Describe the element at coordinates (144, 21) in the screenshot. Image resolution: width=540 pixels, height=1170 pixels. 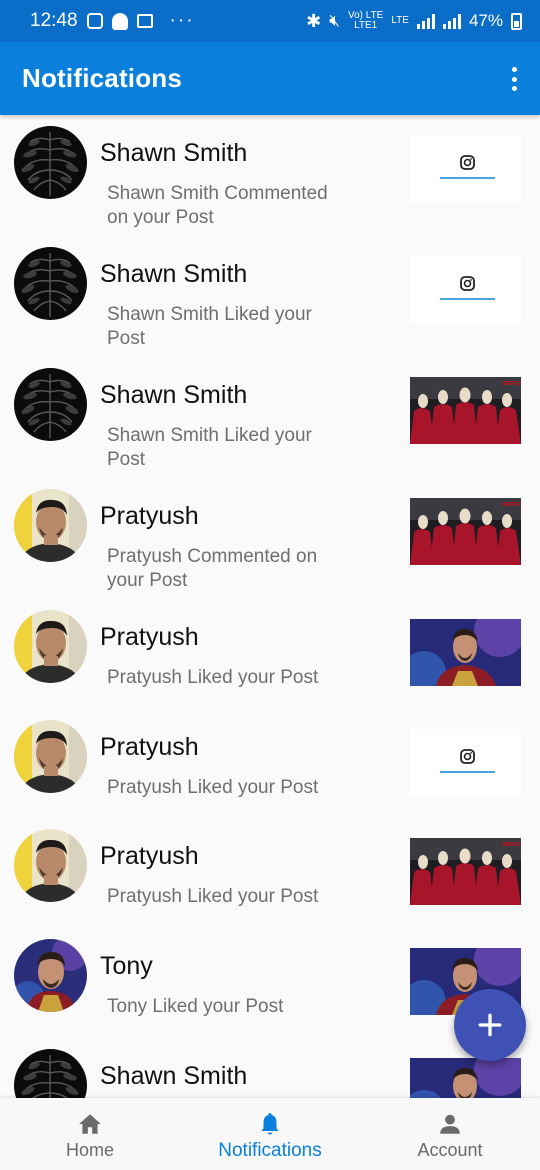
I see `image-notif-icon` at that location.